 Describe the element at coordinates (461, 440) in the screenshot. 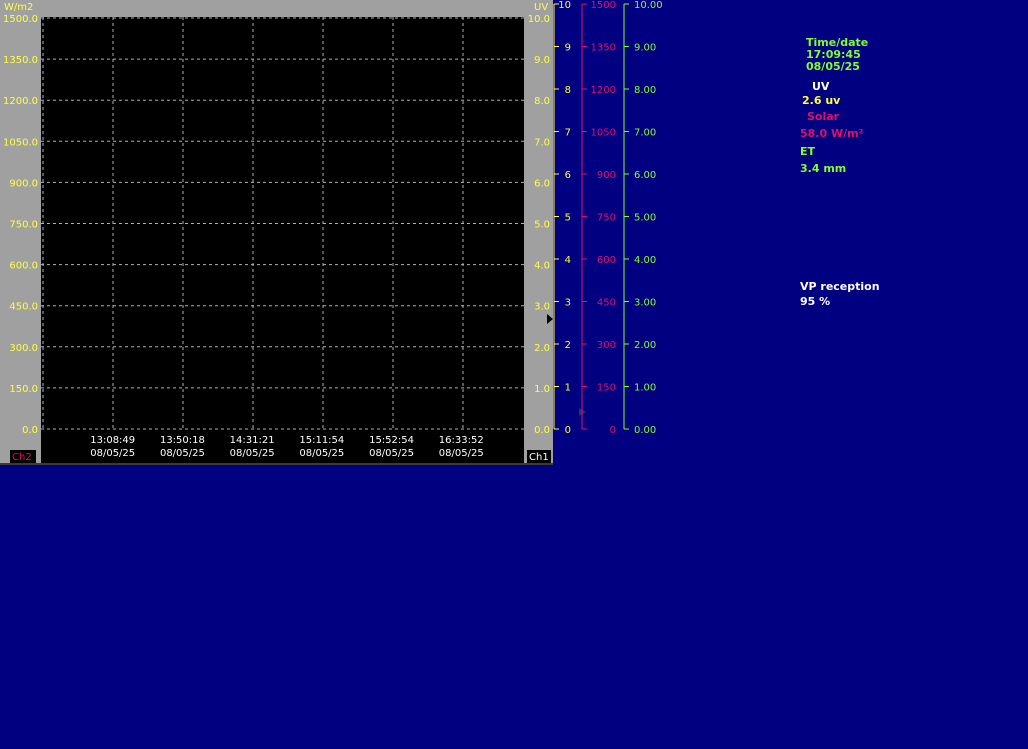

I see `x-axis-time-label: 16:33:52` at that location.